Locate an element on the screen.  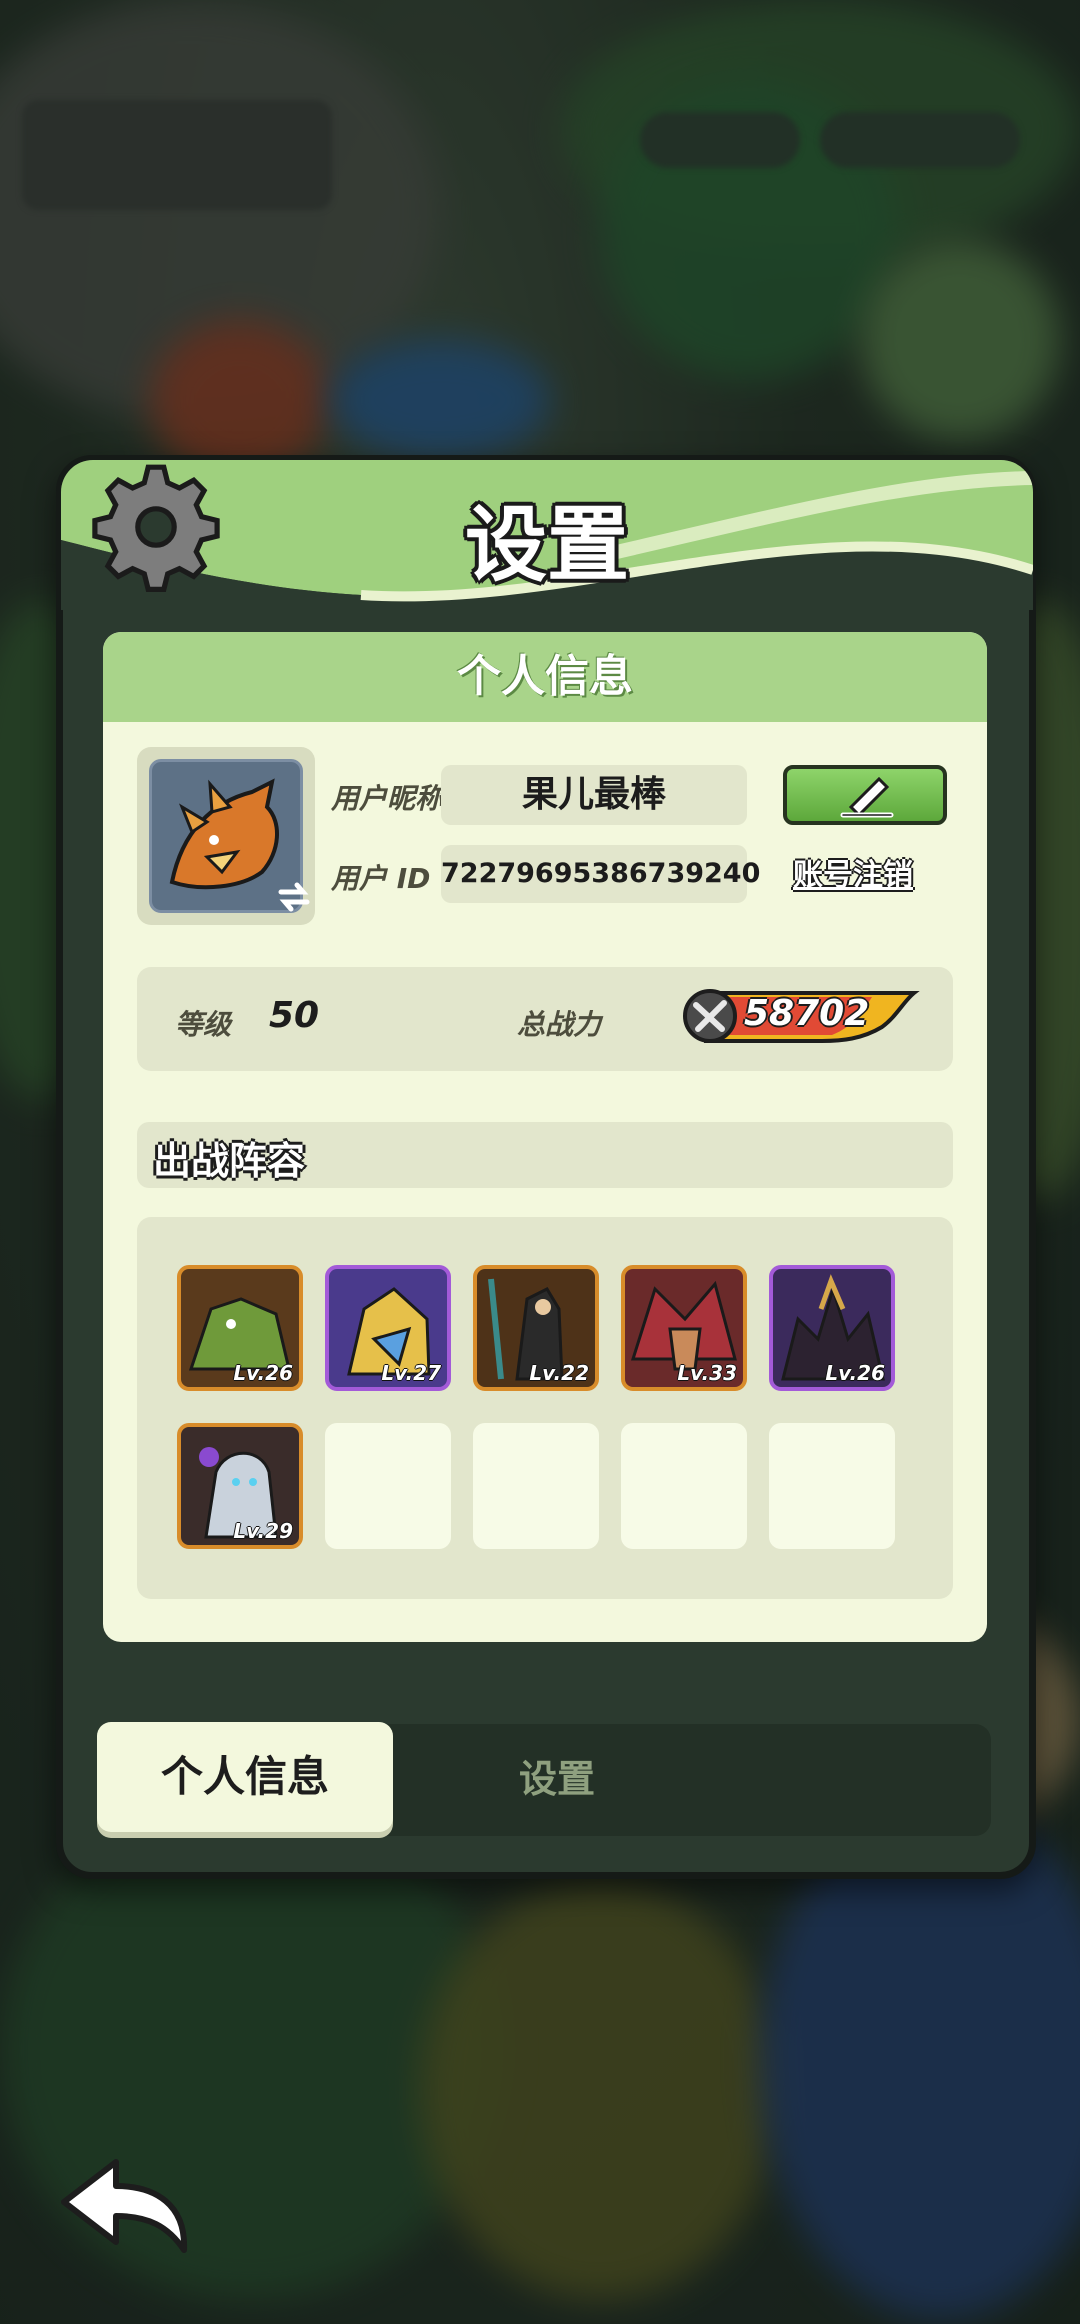
cancel-account-link: 账号注销 is located at coordinates (853, 872).